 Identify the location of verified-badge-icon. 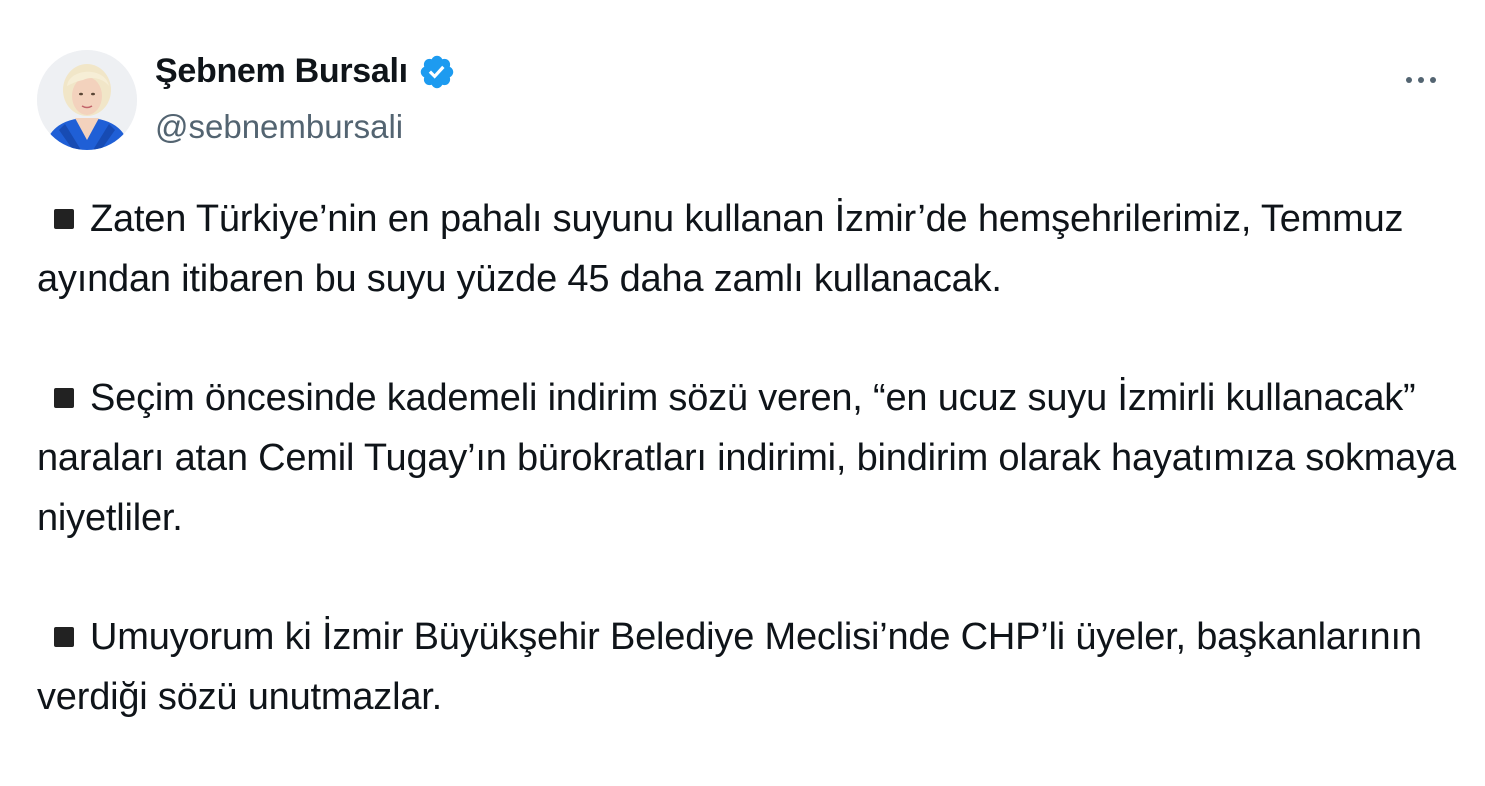
(437, 71).